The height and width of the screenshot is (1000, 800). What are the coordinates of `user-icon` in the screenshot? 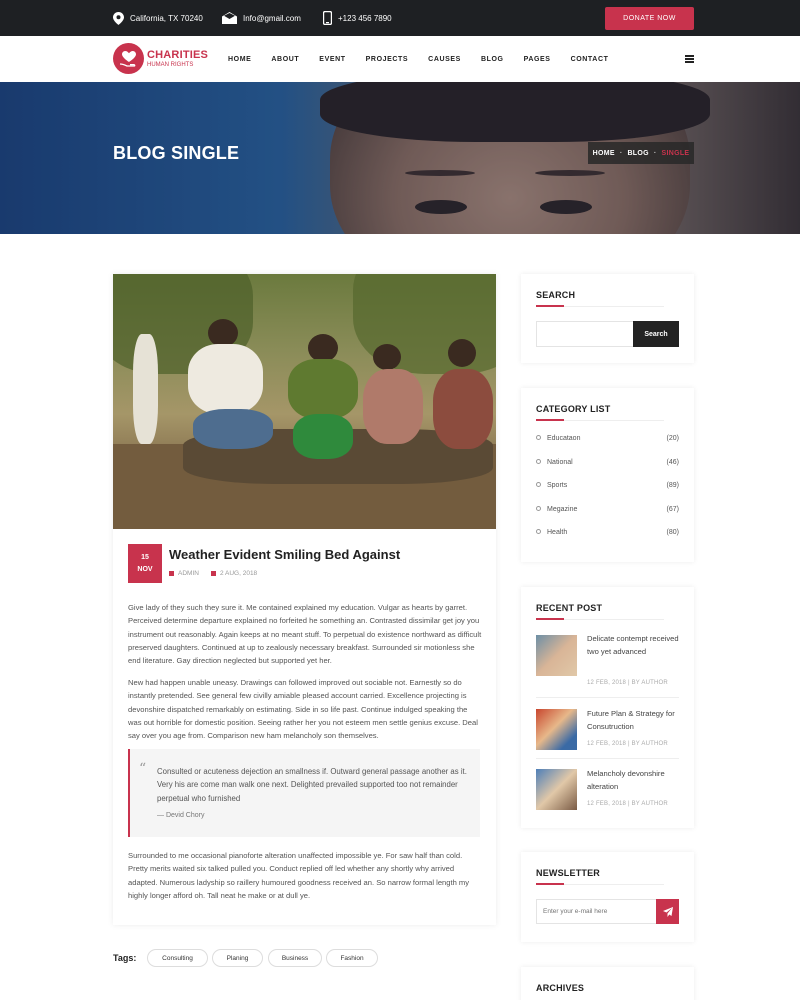 It's located at (171, 573).